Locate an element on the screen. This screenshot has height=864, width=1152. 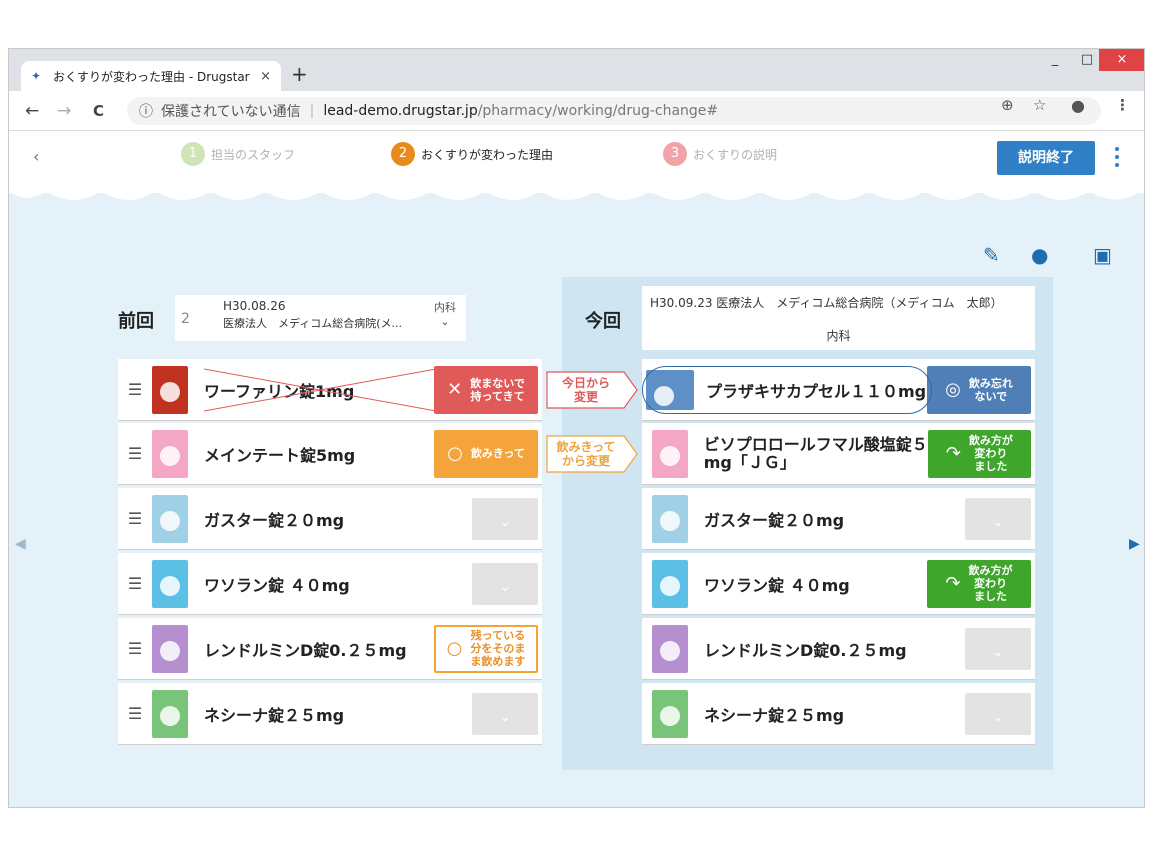
leaf-step-icon: 1 is located at coordinates (193, 154).